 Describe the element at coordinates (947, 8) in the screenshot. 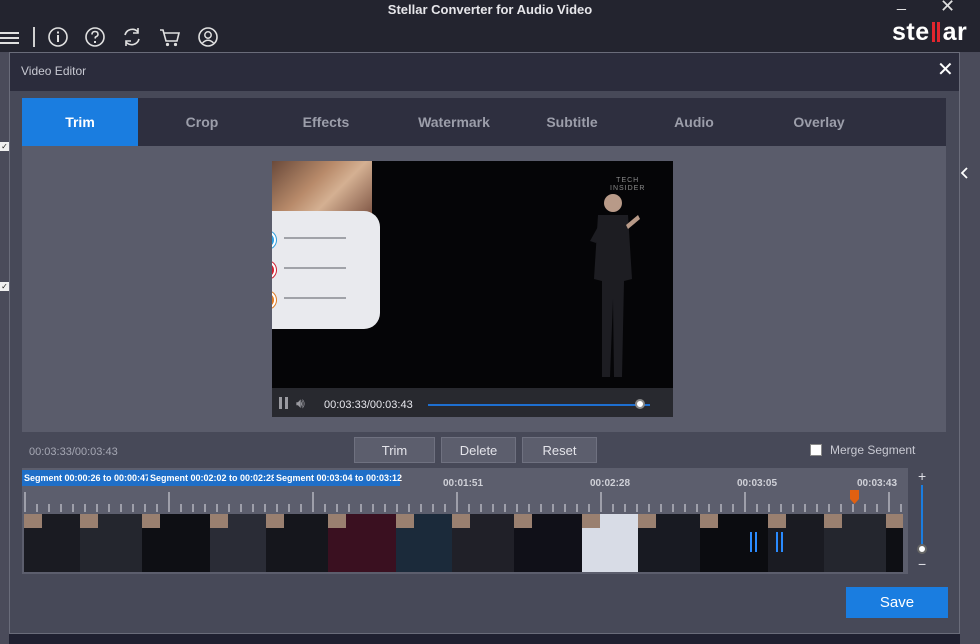

I see `window-close-button: ✕` at that location.